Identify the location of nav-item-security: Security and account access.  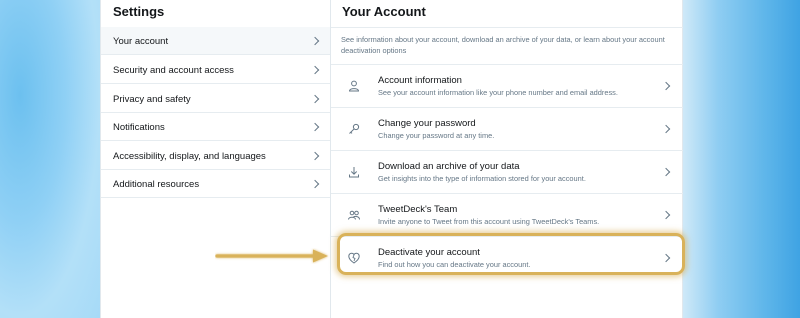
(215, 70).